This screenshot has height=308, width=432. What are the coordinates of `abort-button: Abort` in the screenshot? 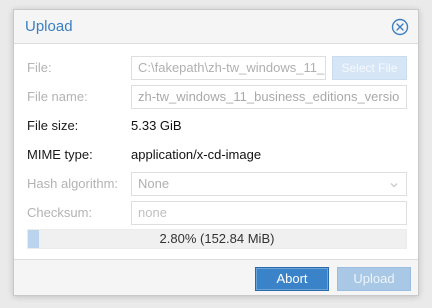 It's located at (292, 279).